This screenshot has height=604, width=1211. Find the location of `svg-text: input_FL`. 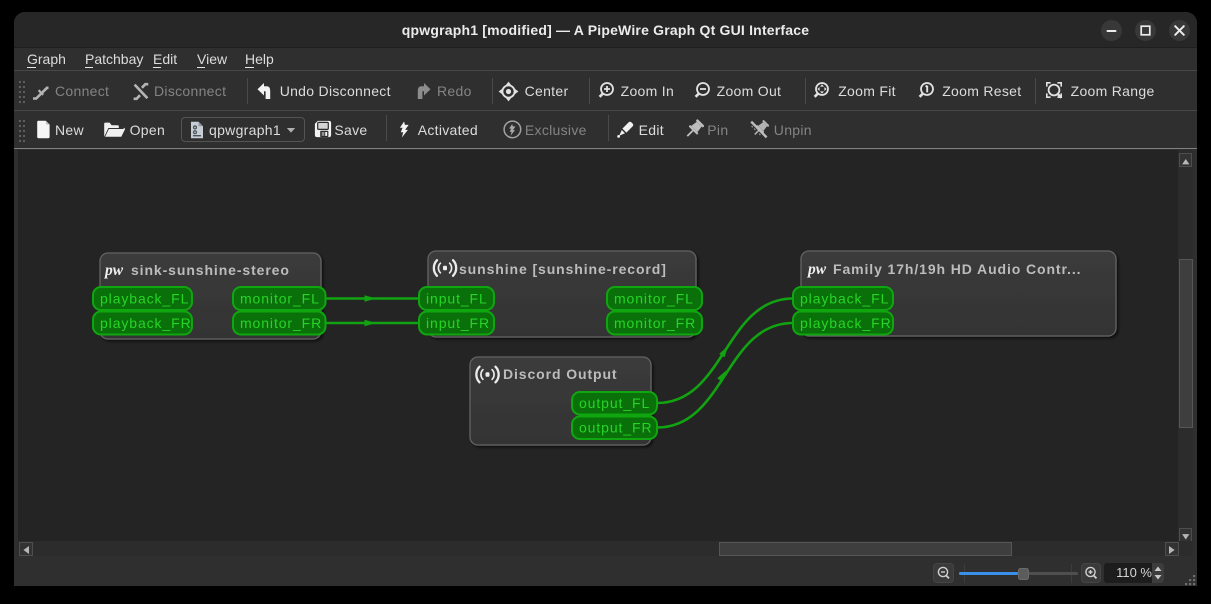

svg-text: input_FL is located at coordinates (457, 299).